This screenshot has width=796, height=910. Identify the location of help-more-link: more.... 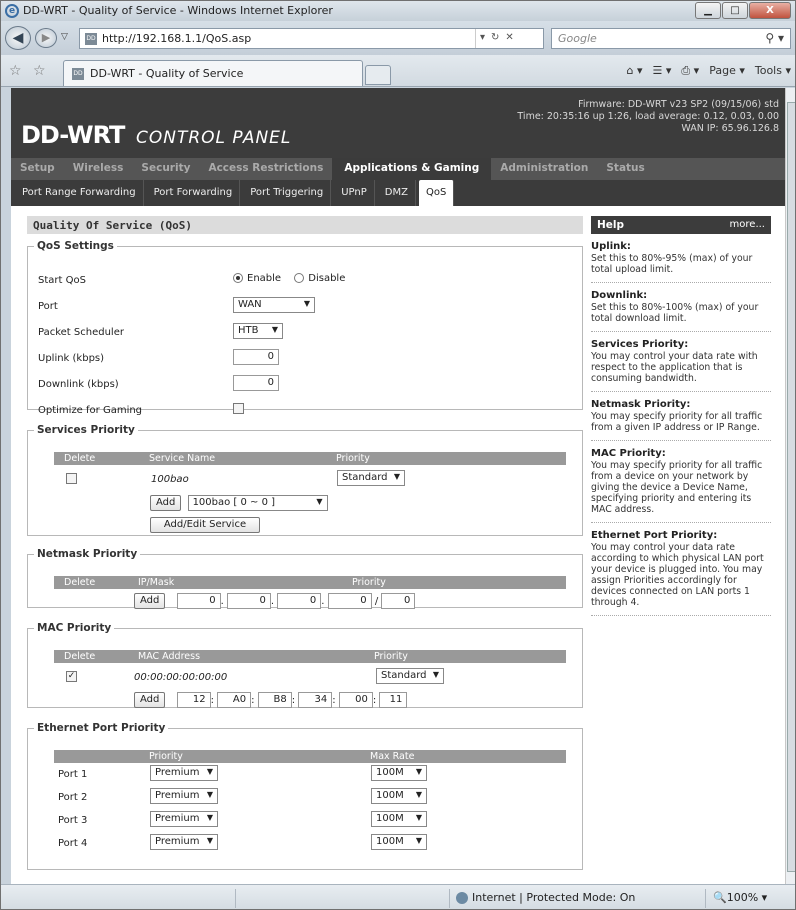
(747, 224).